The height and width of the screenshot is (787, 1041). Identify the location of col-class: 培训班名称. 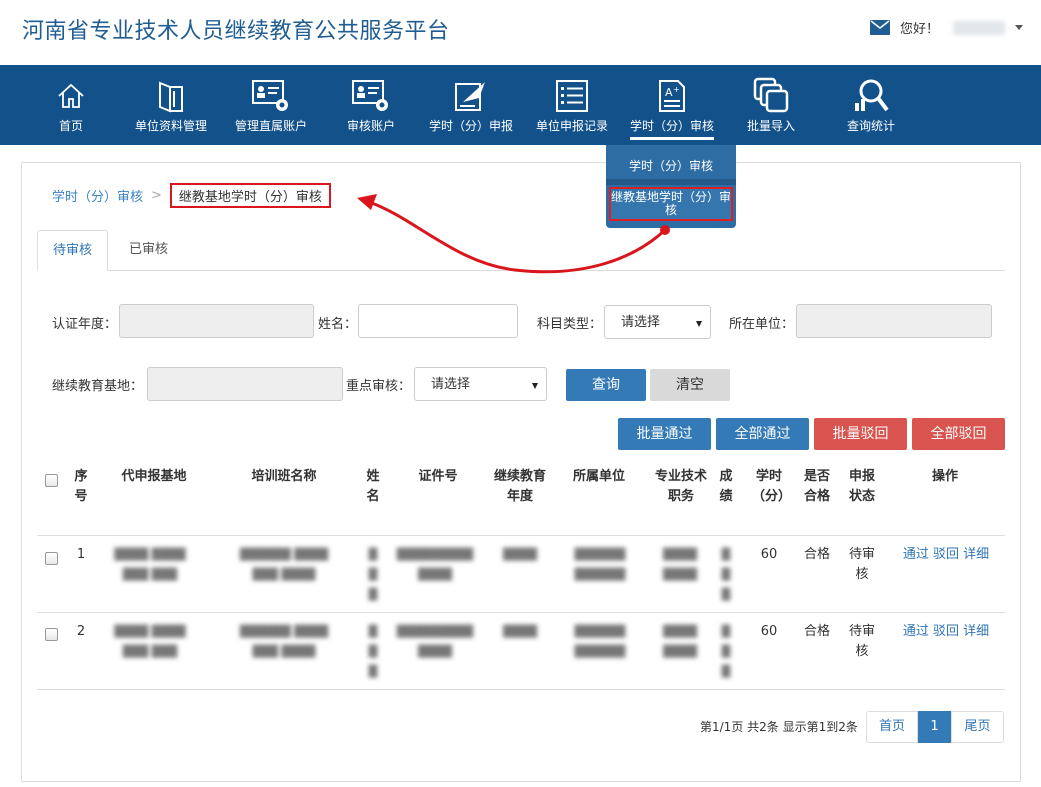
(284, 476).